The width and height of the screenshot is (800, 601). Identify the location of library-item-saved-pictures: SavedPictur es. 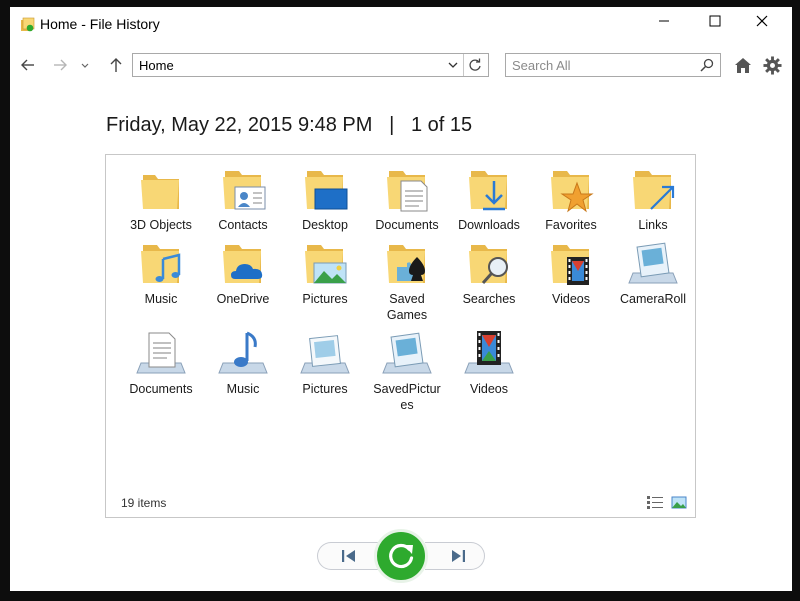
(407, 370).